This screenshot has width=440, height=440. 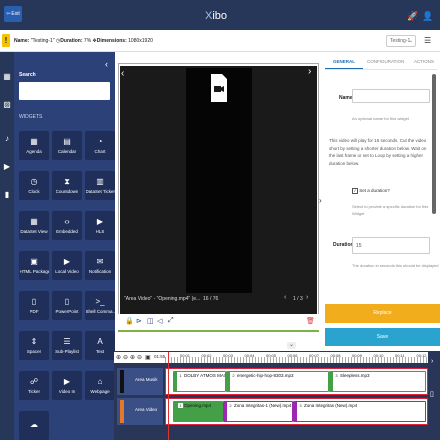 What do you see at coordinates (427, 40) in the screenshot?
I see `menu-icon: ☰` at bounding box center [427, 40].